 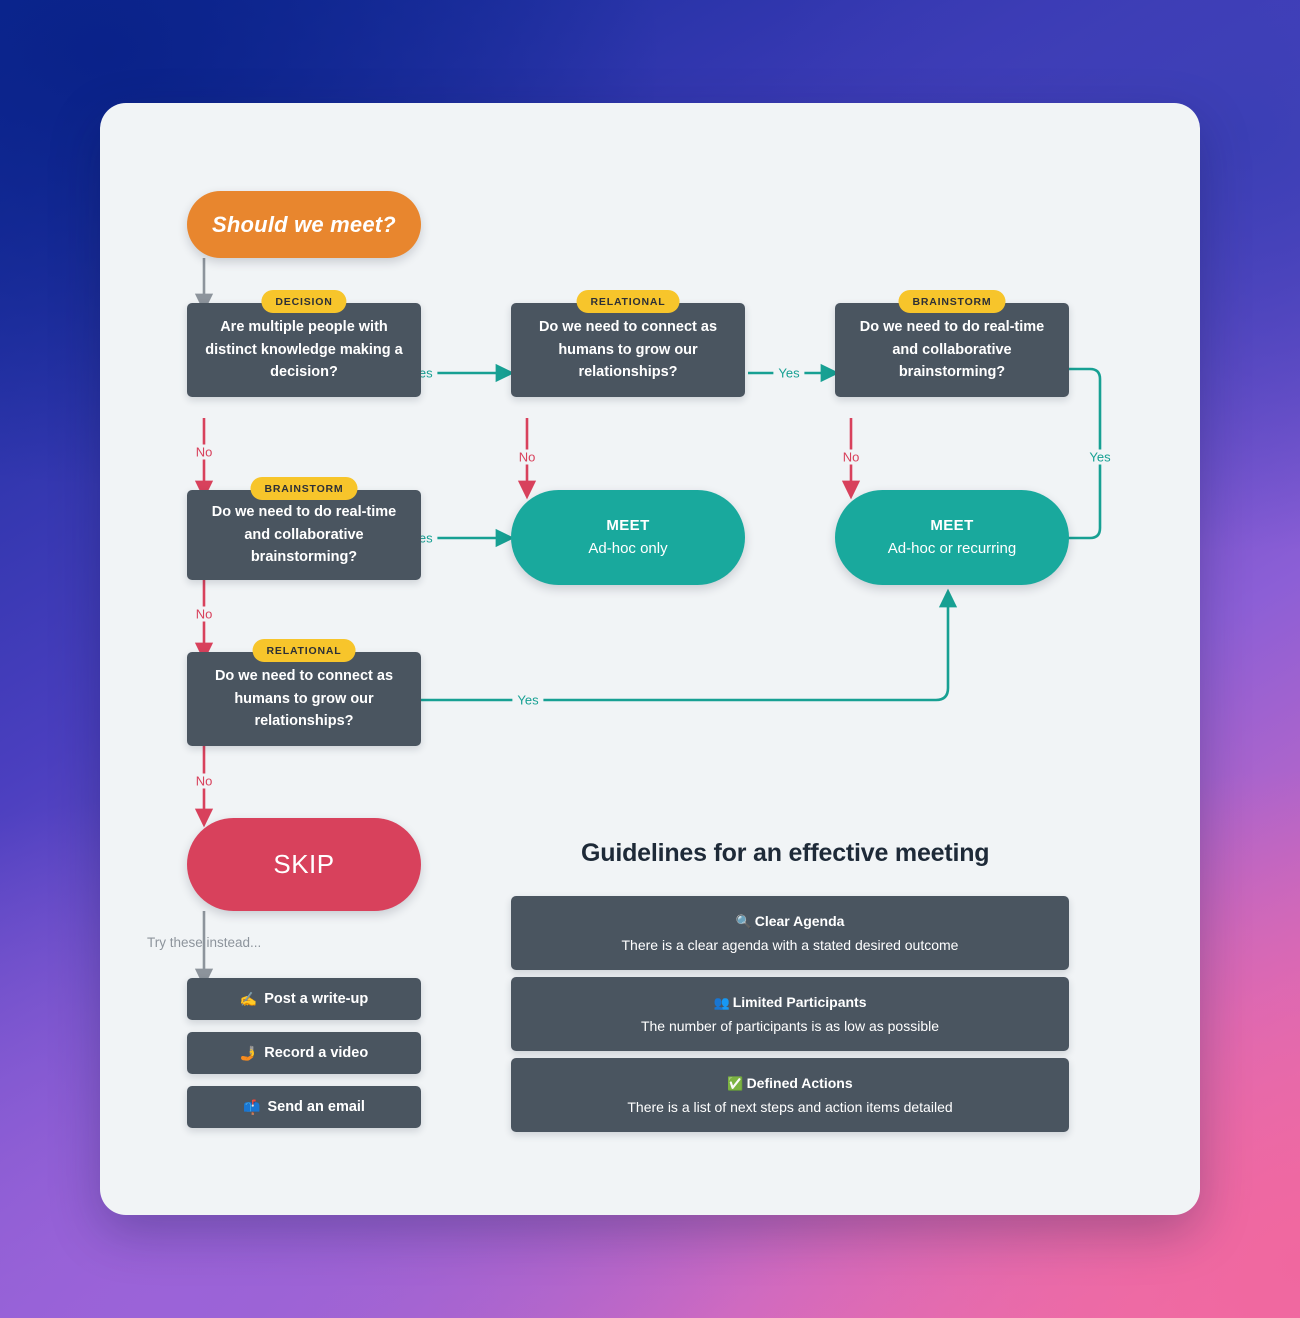 I want to click on guideline-heading-row: 🔍 Clear Agenda, so click(x=790, y=922).